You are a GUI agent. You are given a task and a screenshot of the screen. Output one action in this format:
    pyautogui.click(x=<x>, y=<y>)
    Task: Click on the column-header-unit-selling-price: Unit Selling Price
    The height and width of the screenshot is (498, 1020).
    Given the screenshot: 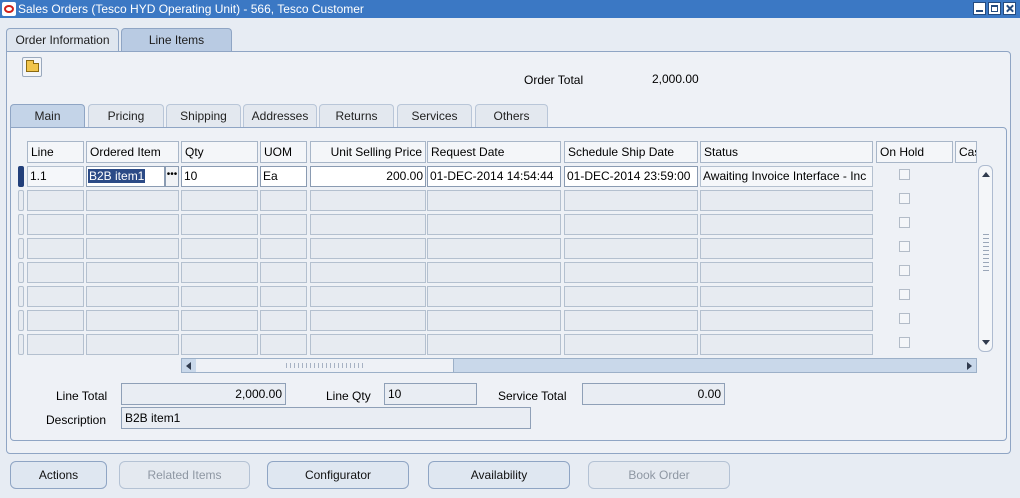 What is the action you would take?
    pyautogui.click(x=368, y=152)
    